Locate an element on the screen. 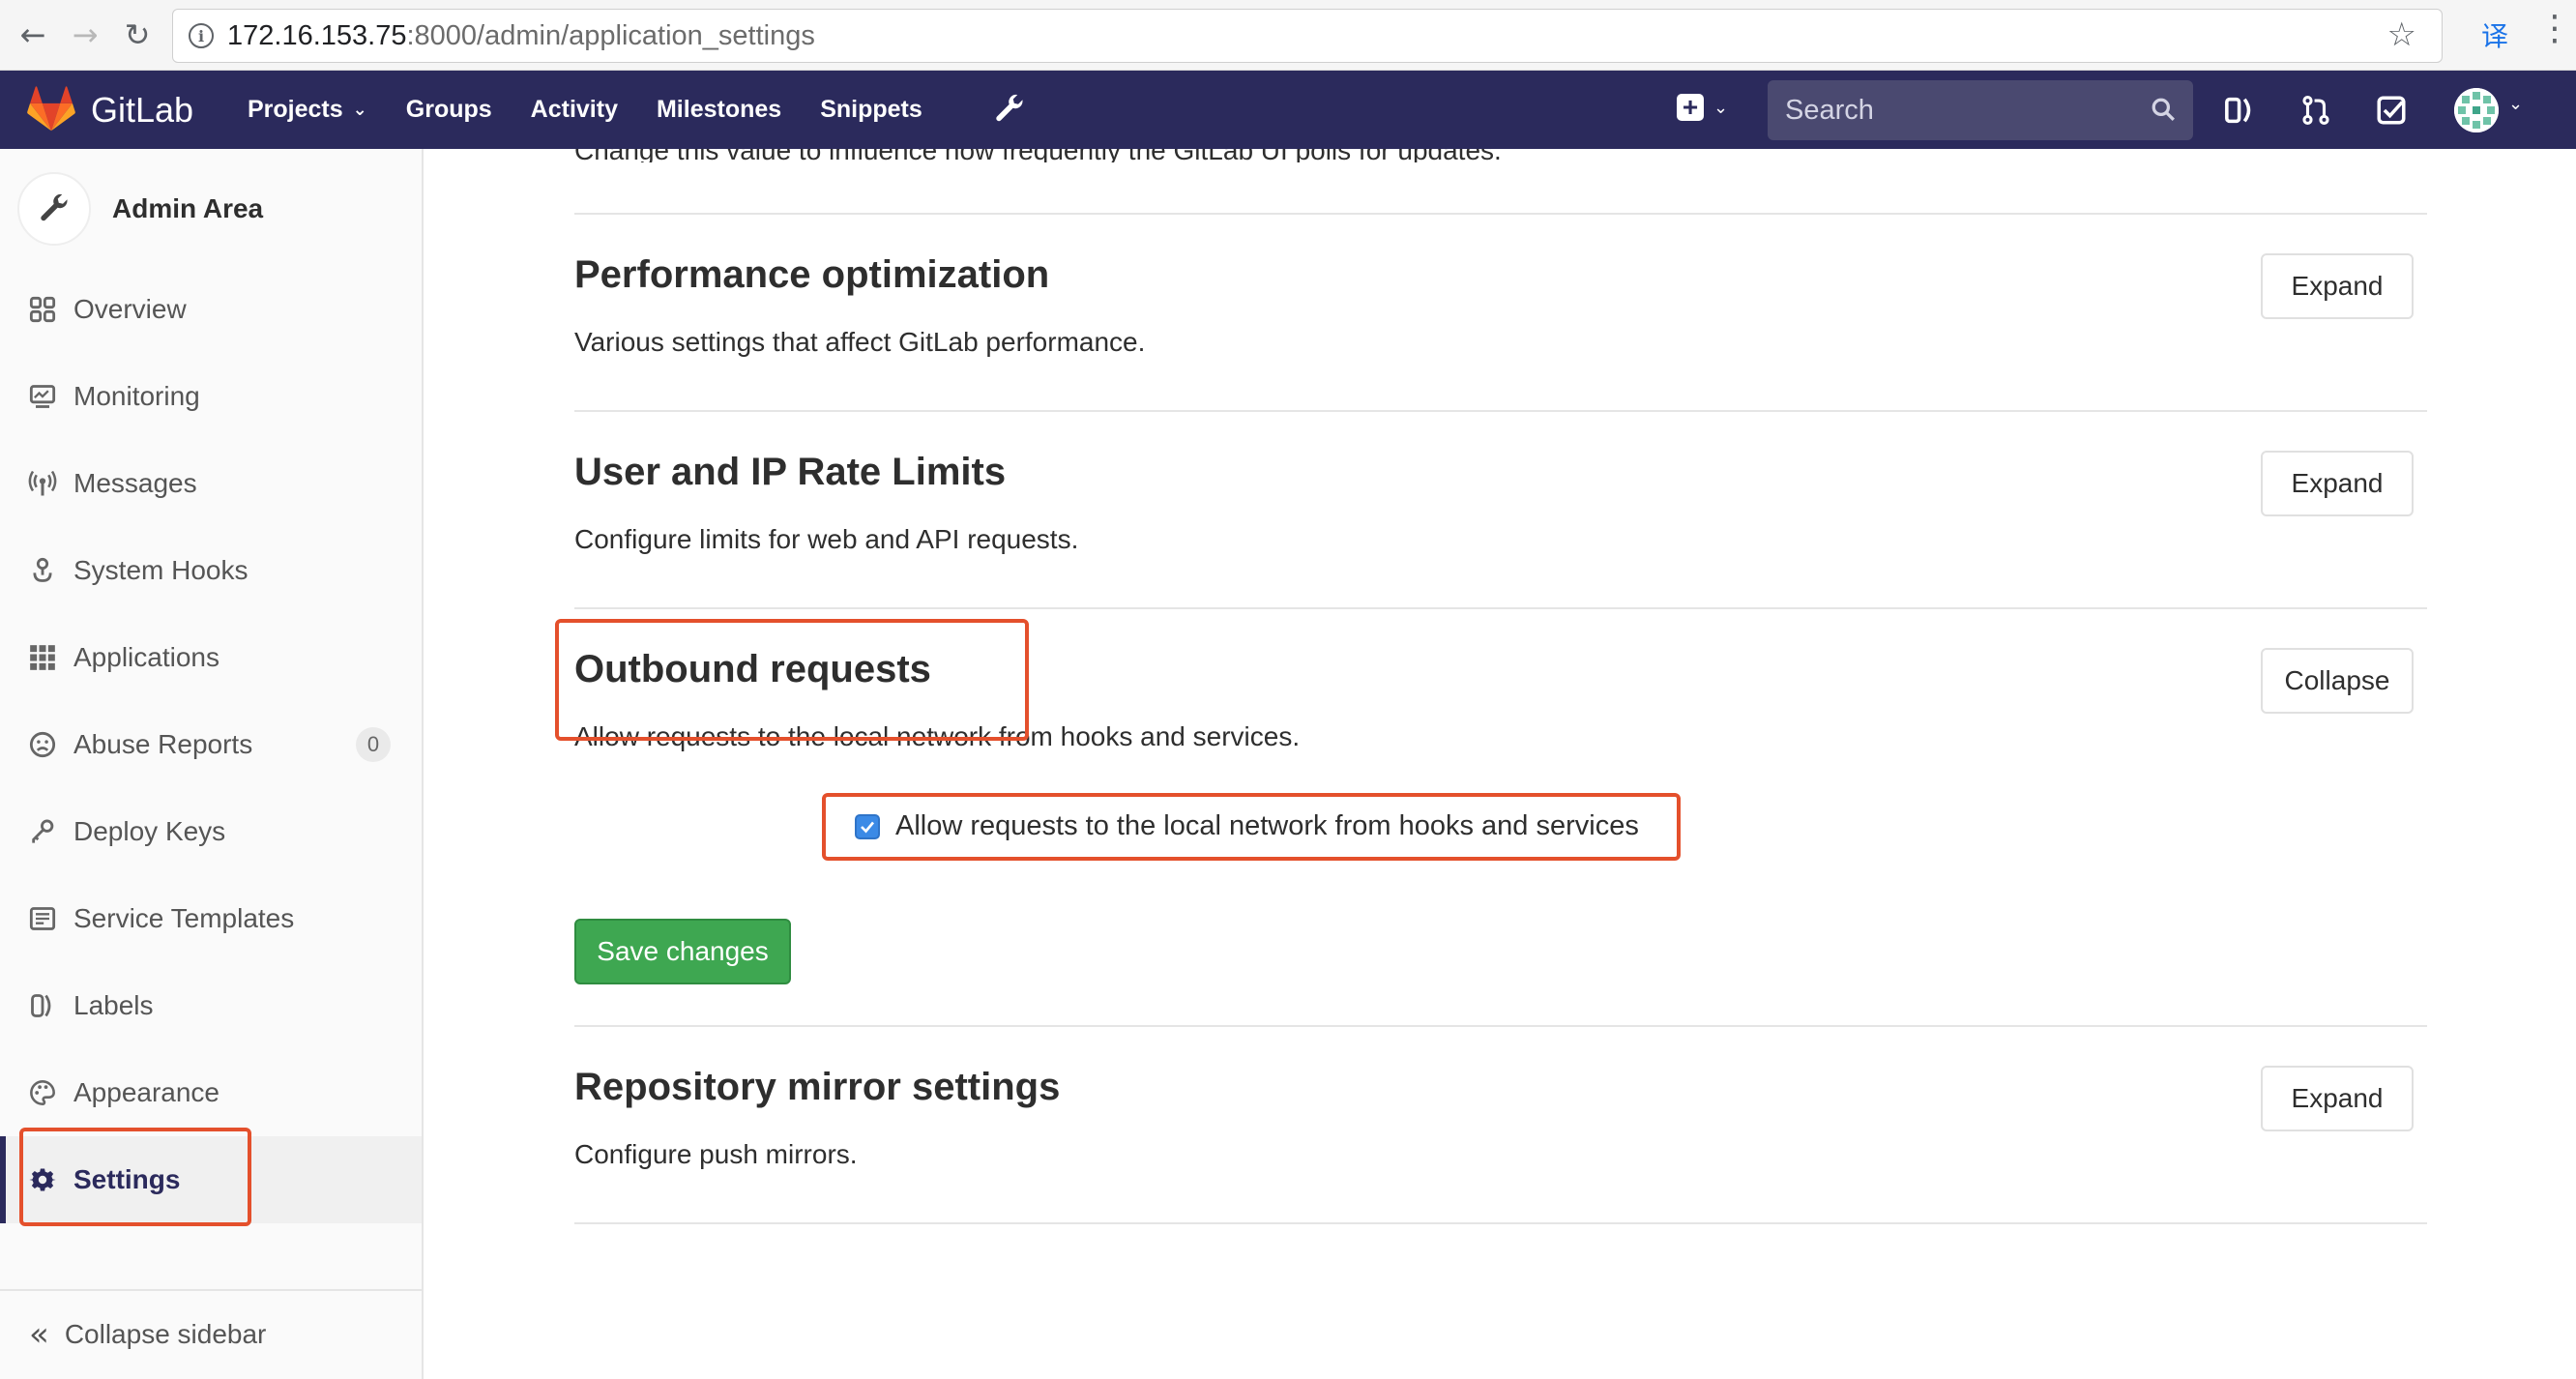  collapse-sidebar-label: Collapse sidebar is located at coordinates (165, 1334).